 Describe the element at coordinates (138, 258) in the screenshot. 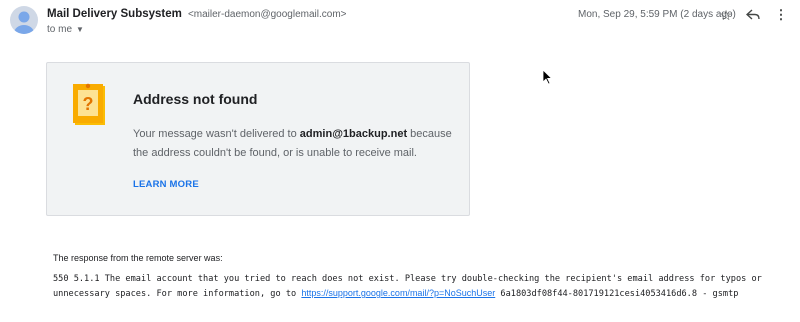

I see `response-label: The response from the remote server was:` at that location.